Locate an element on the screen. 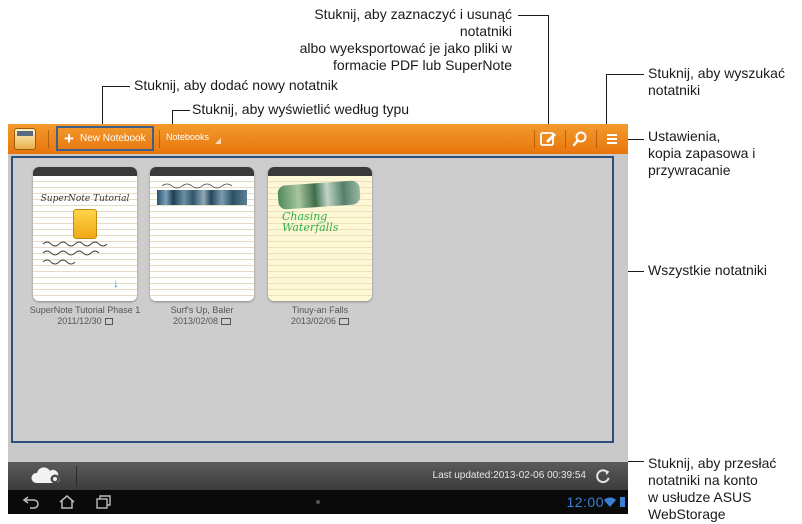 Image resolution: width=802 pixels, height=524 pixels. notebook-cover-title: Chasing Waterfalls is located at coordinates (310, 222).